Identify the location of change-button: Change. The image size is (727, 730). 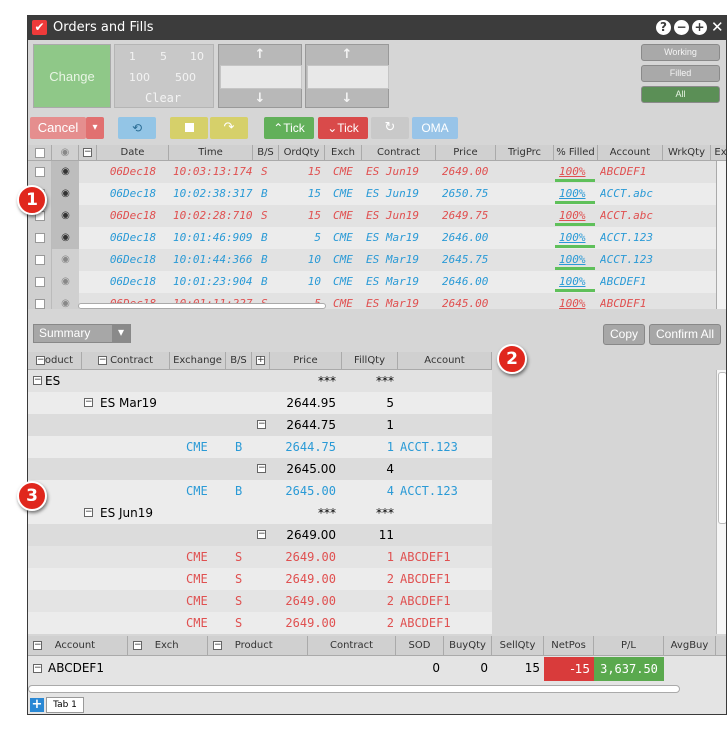
(72, 76).